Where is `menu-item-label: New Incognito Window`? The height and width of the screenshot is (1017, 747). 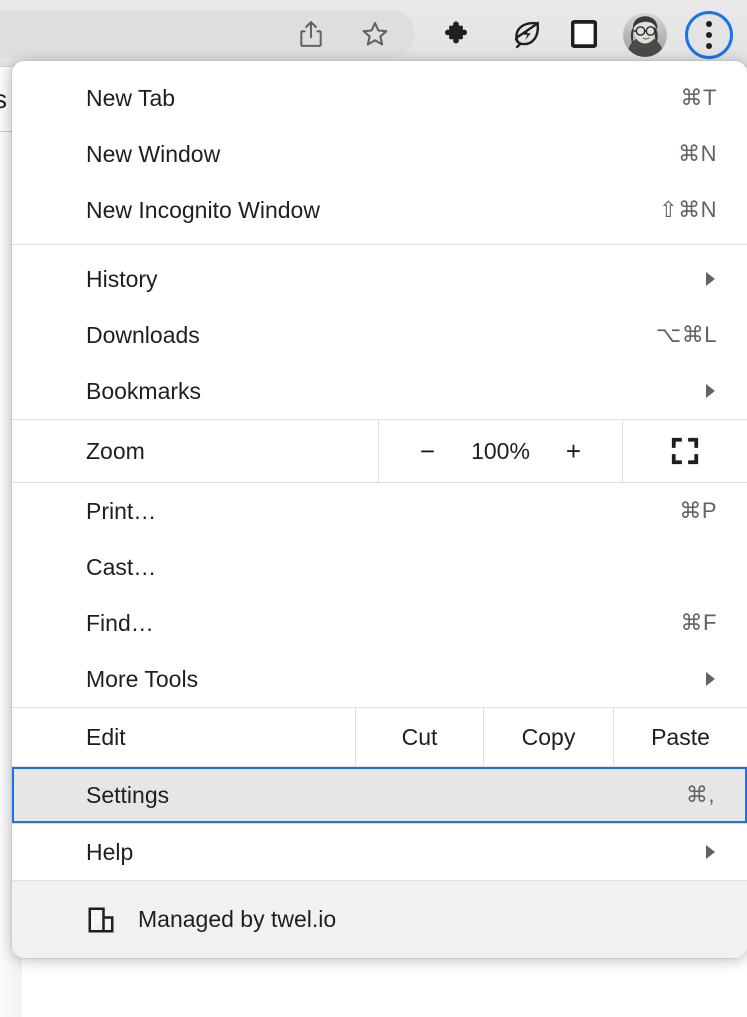 menu-item-label: New Incognito Window is located at coordinates (203, 209).